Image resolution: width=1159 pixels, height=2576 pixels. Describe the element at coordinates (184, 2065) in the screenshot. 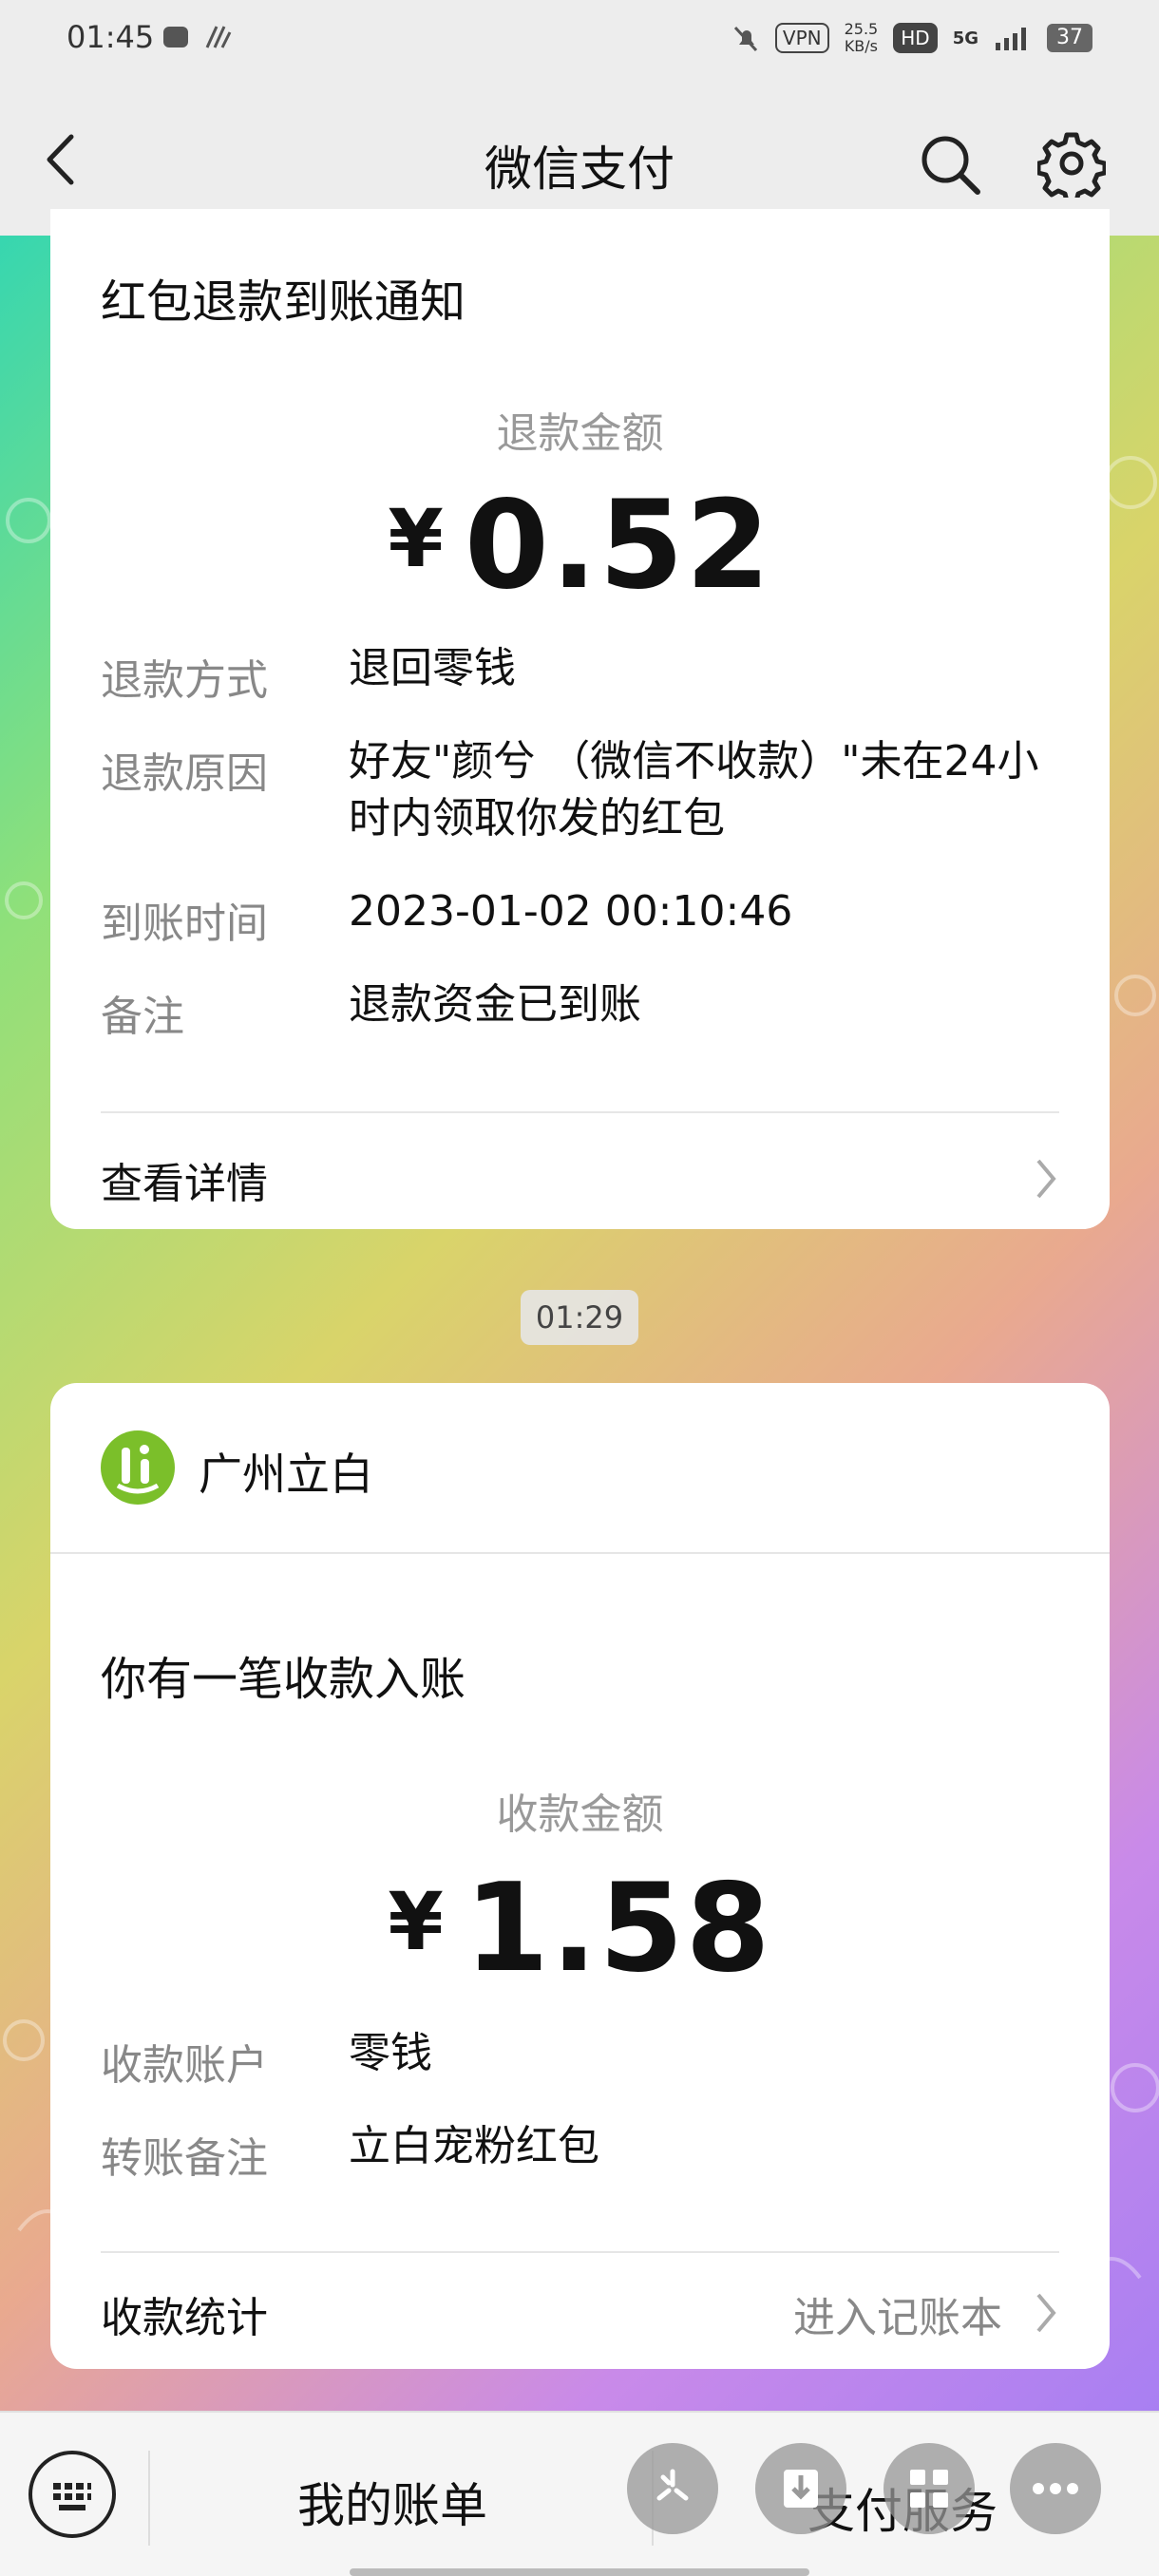

I see `receive-account-label: 收款账户` at that location.